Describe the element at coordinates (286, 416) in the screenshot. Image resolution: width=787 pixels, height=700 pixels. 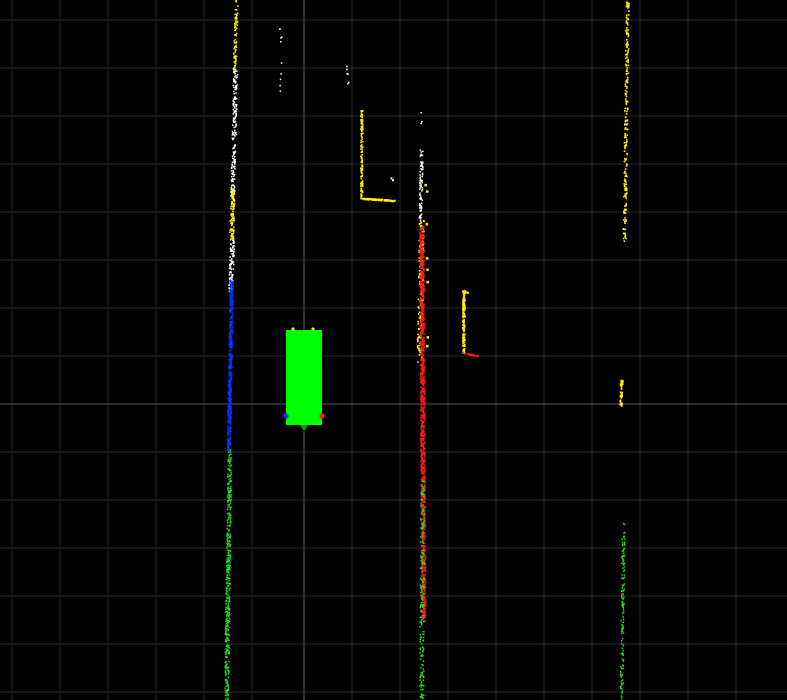
I see `ego-left-marker-icon` at that location.